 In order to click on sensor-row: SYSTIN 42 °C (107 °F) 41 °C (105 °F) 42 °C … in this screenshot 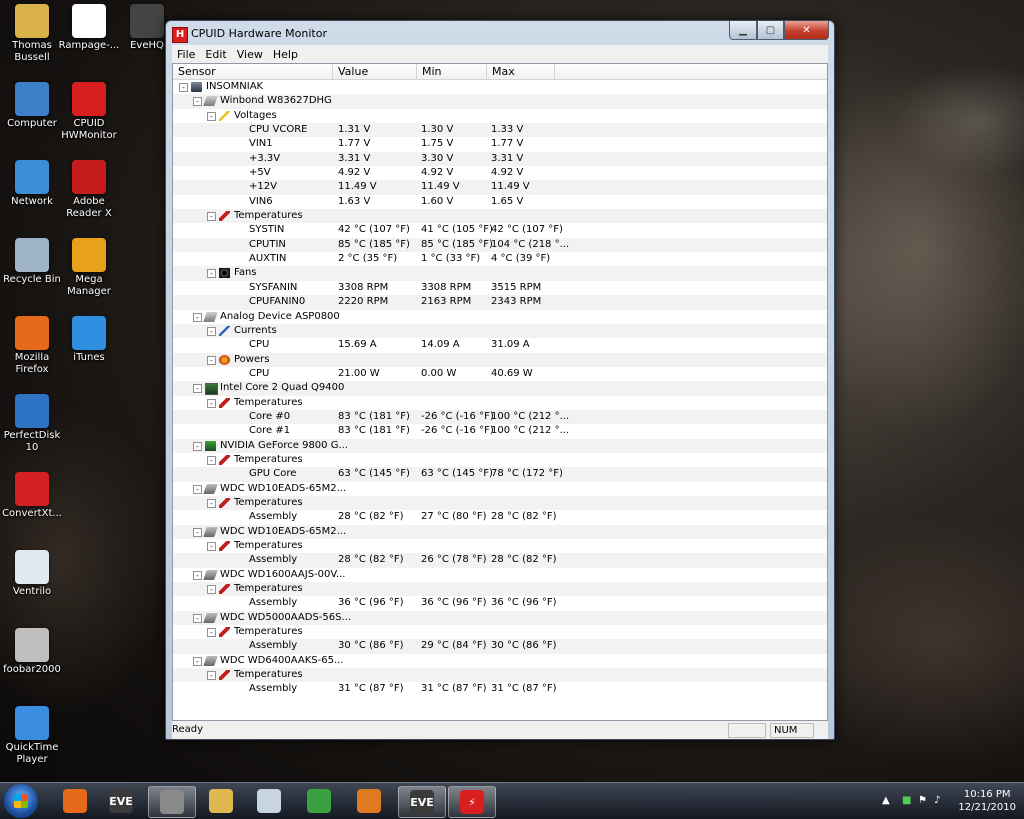, I will do `click(500, 230)`.